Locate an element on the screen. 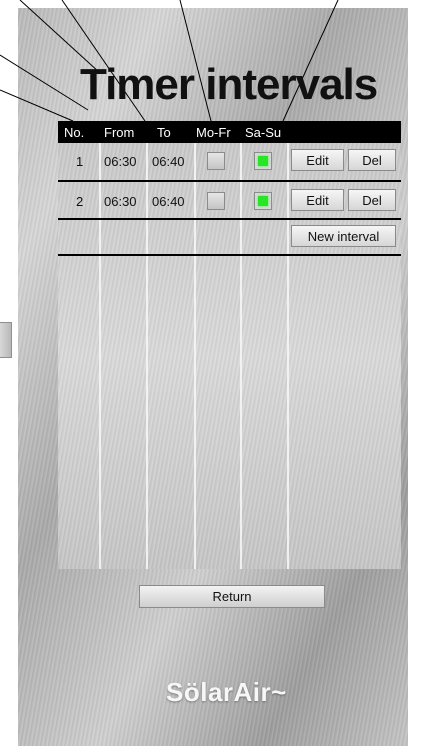  row-number: 2 is located at coordinates (80, 201).